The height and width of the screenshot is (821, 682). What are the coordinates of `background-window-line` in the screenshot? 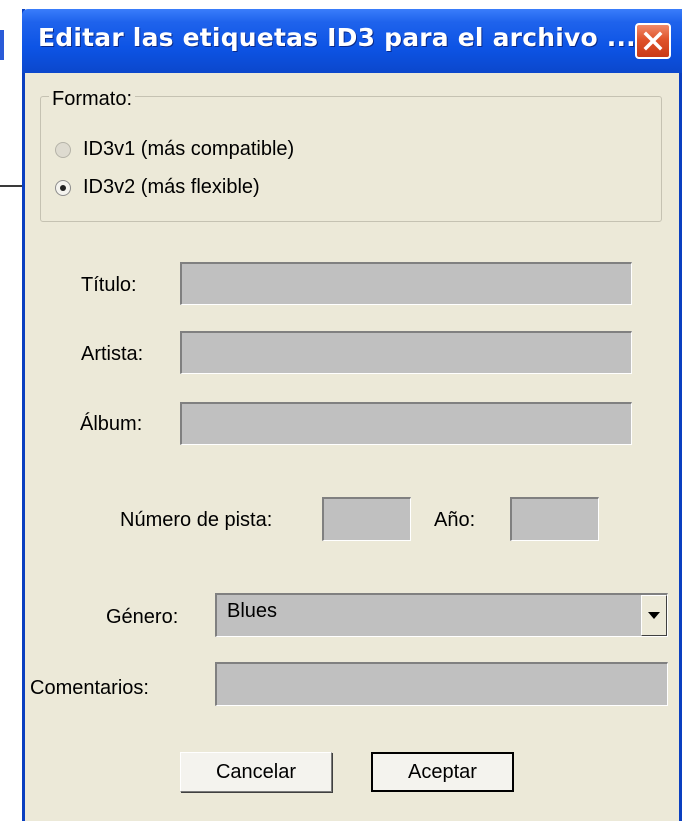 It's located at (11, 186).